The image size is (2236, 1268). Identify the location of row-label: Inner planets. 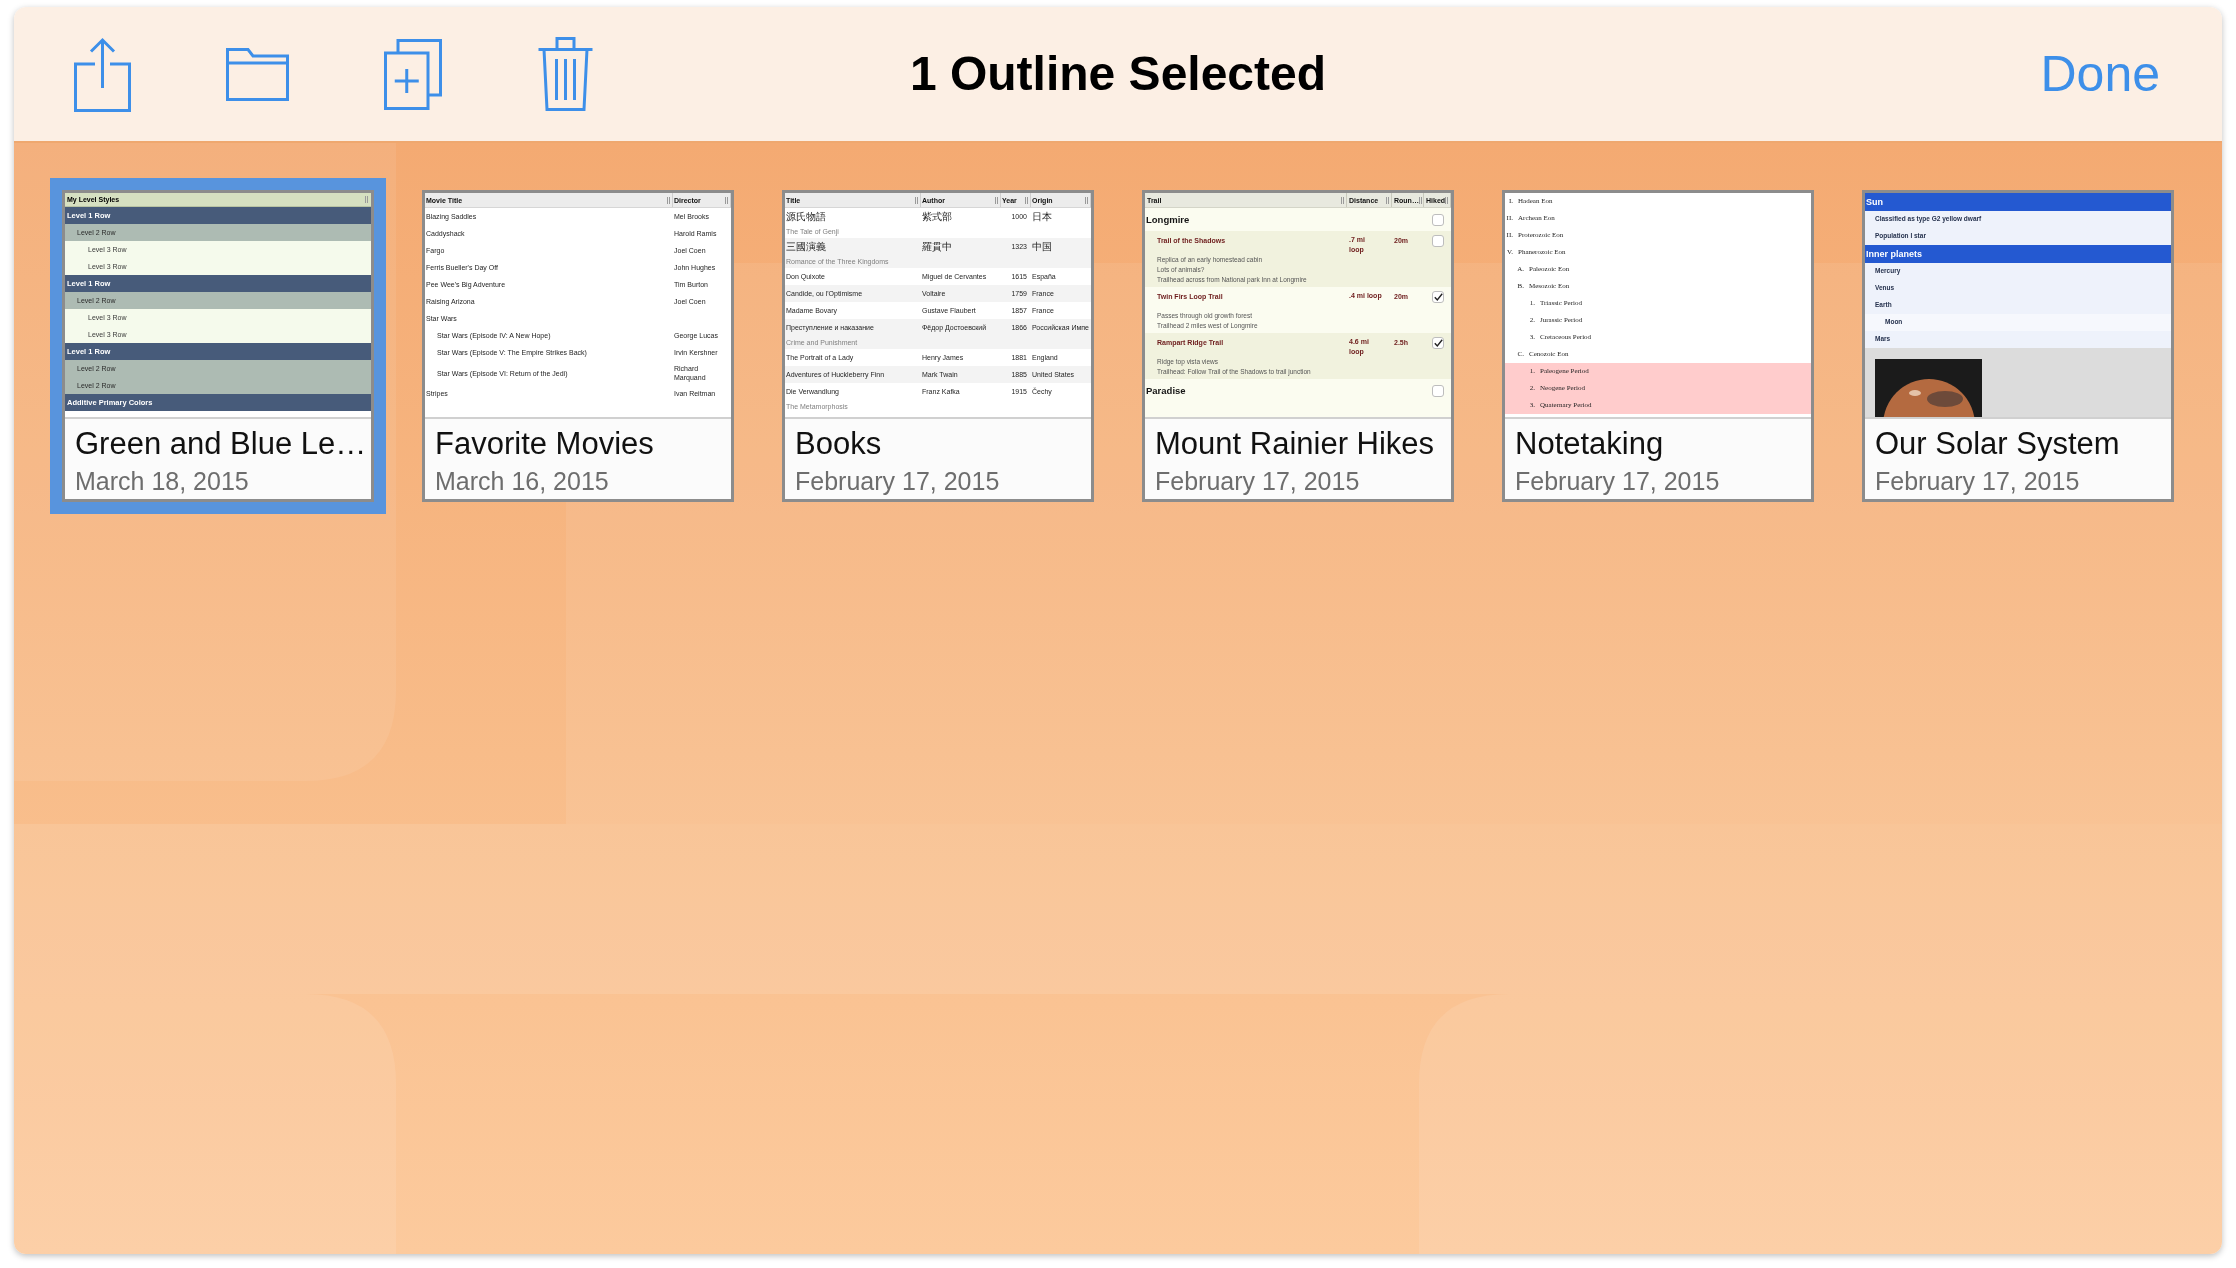
(1894, 254).